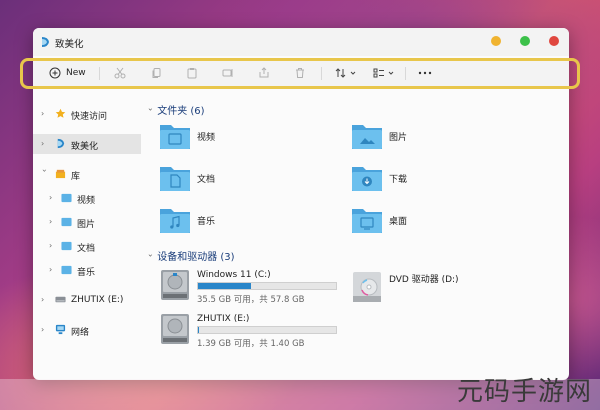  Describe the element at coordinates (451, 290) in the screenshot. I see `drive-item-dvd: DVD 驱动器 (D:)` at that location.